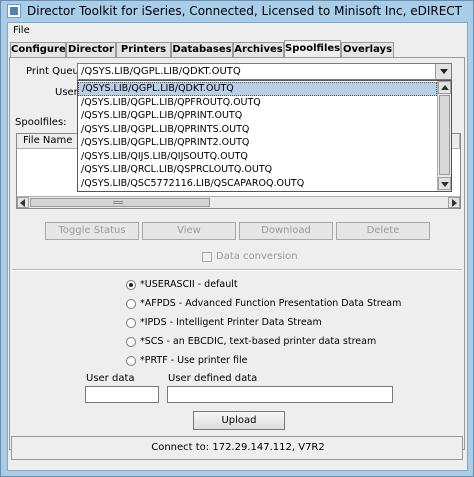  I want to click on tab-archives: Archives, so click(258, 50).